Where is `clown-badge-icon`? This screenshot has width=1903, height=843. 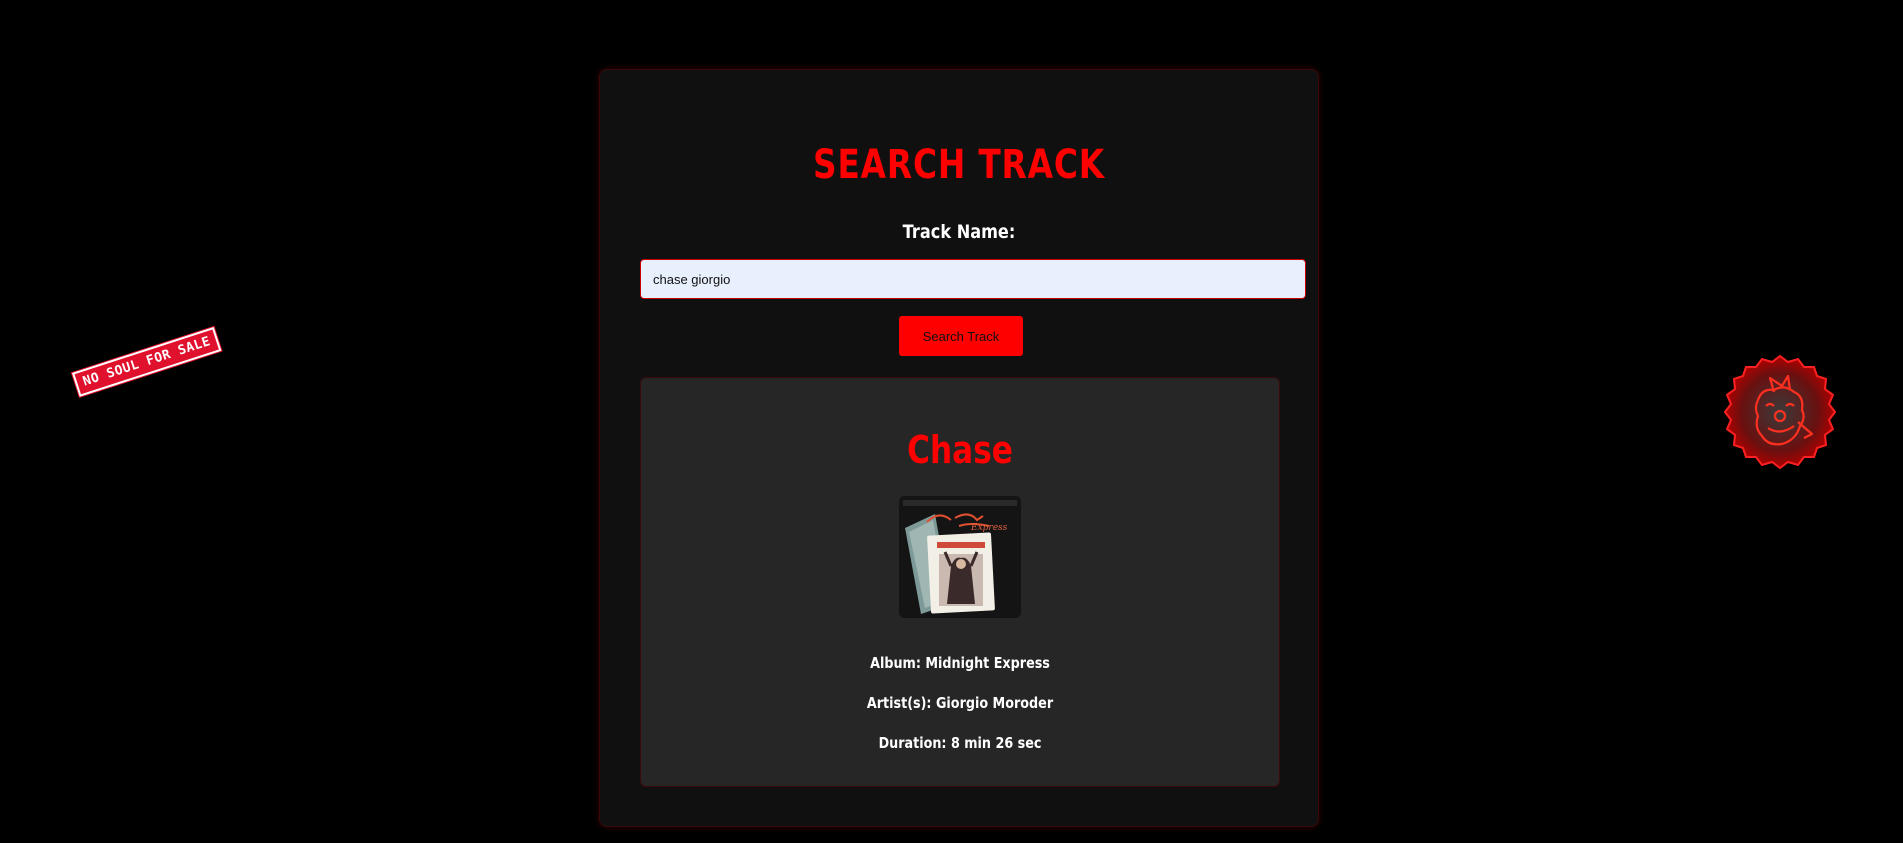
clown-badge-icon is located at coordinates (1780, 414).